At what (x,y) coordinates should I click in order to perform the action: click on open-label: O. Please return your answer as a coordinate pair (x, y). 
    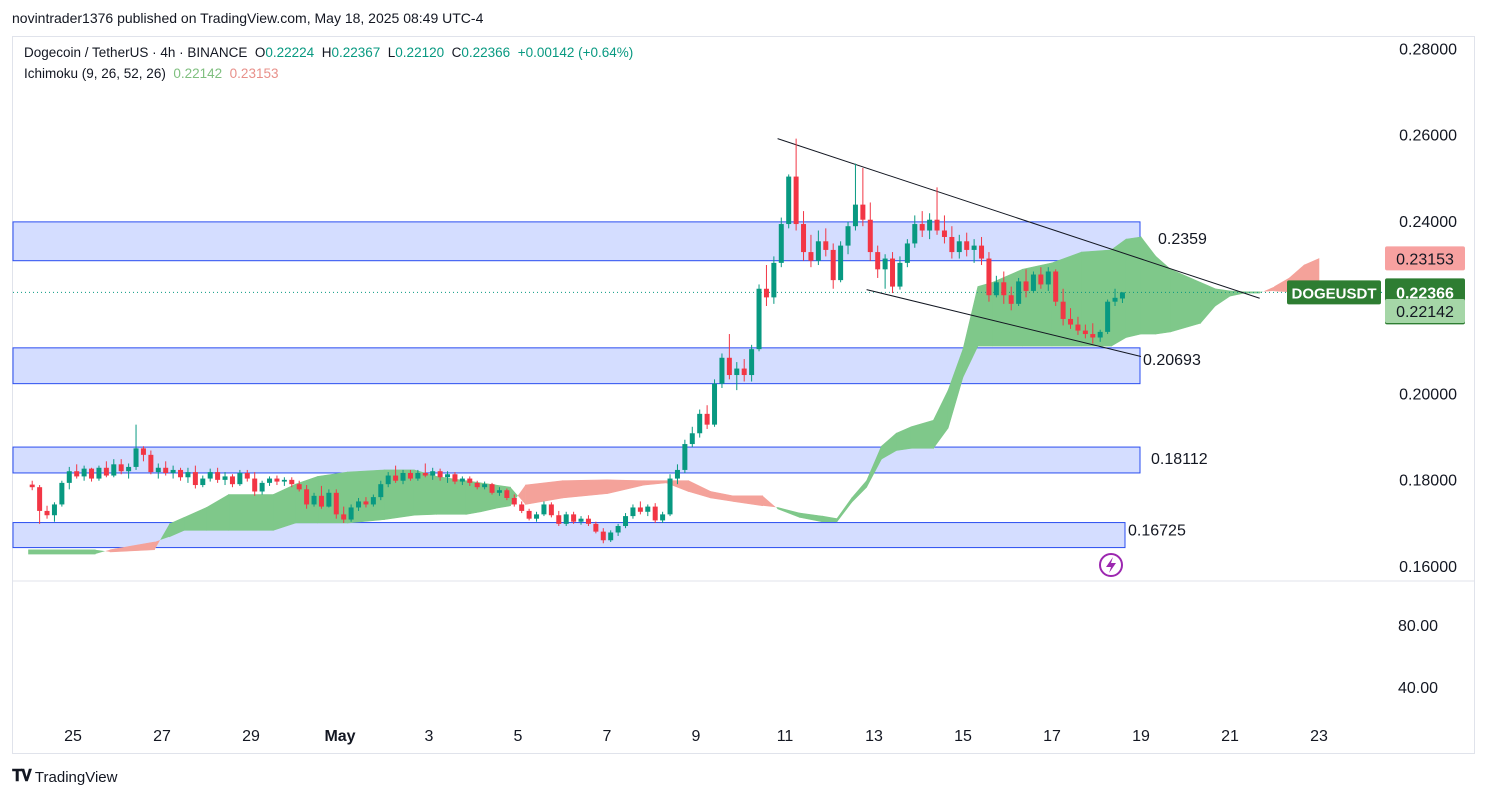
    Looking at the image, I should click on (260, 52).